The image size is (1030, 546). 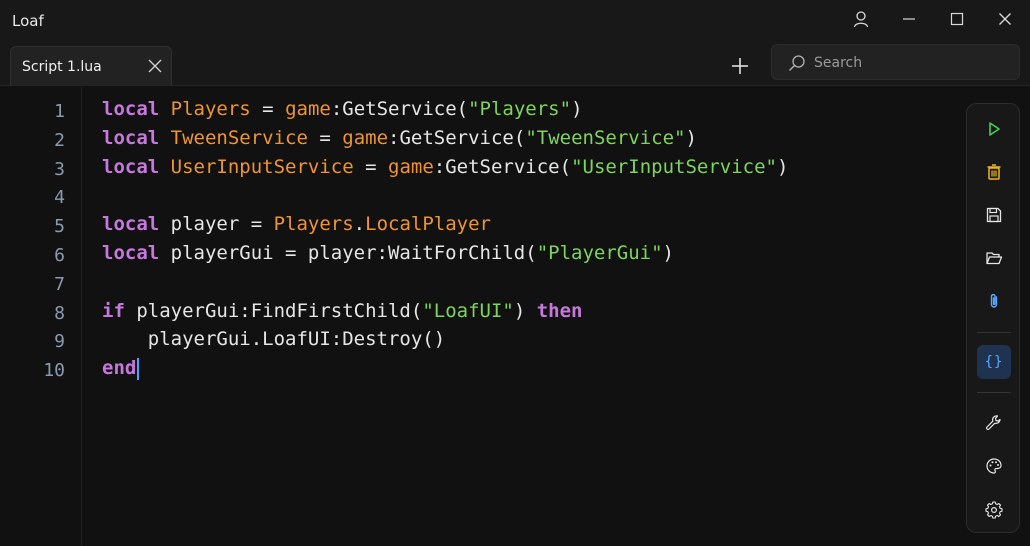 I want to click on maximize-button, so click(x=957, y=19).